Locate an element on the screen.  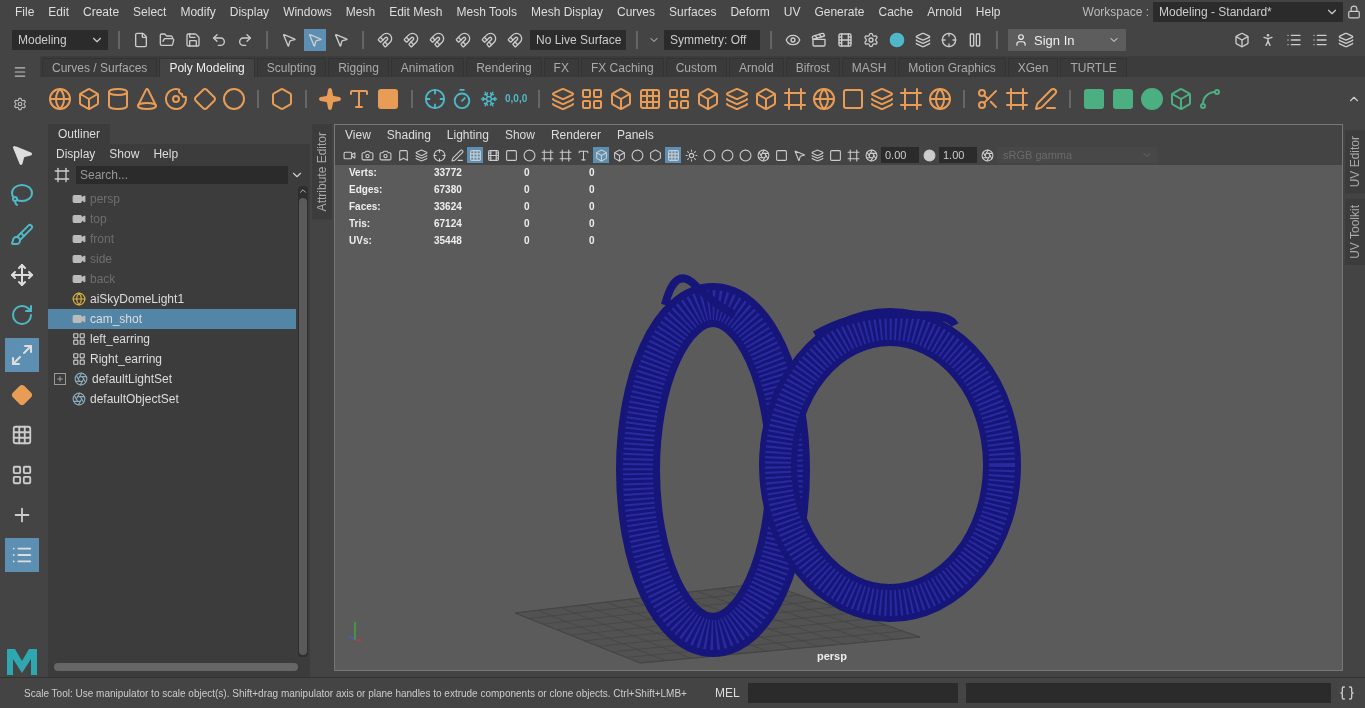
menu-item: Create is located at coordinates (101, 12).